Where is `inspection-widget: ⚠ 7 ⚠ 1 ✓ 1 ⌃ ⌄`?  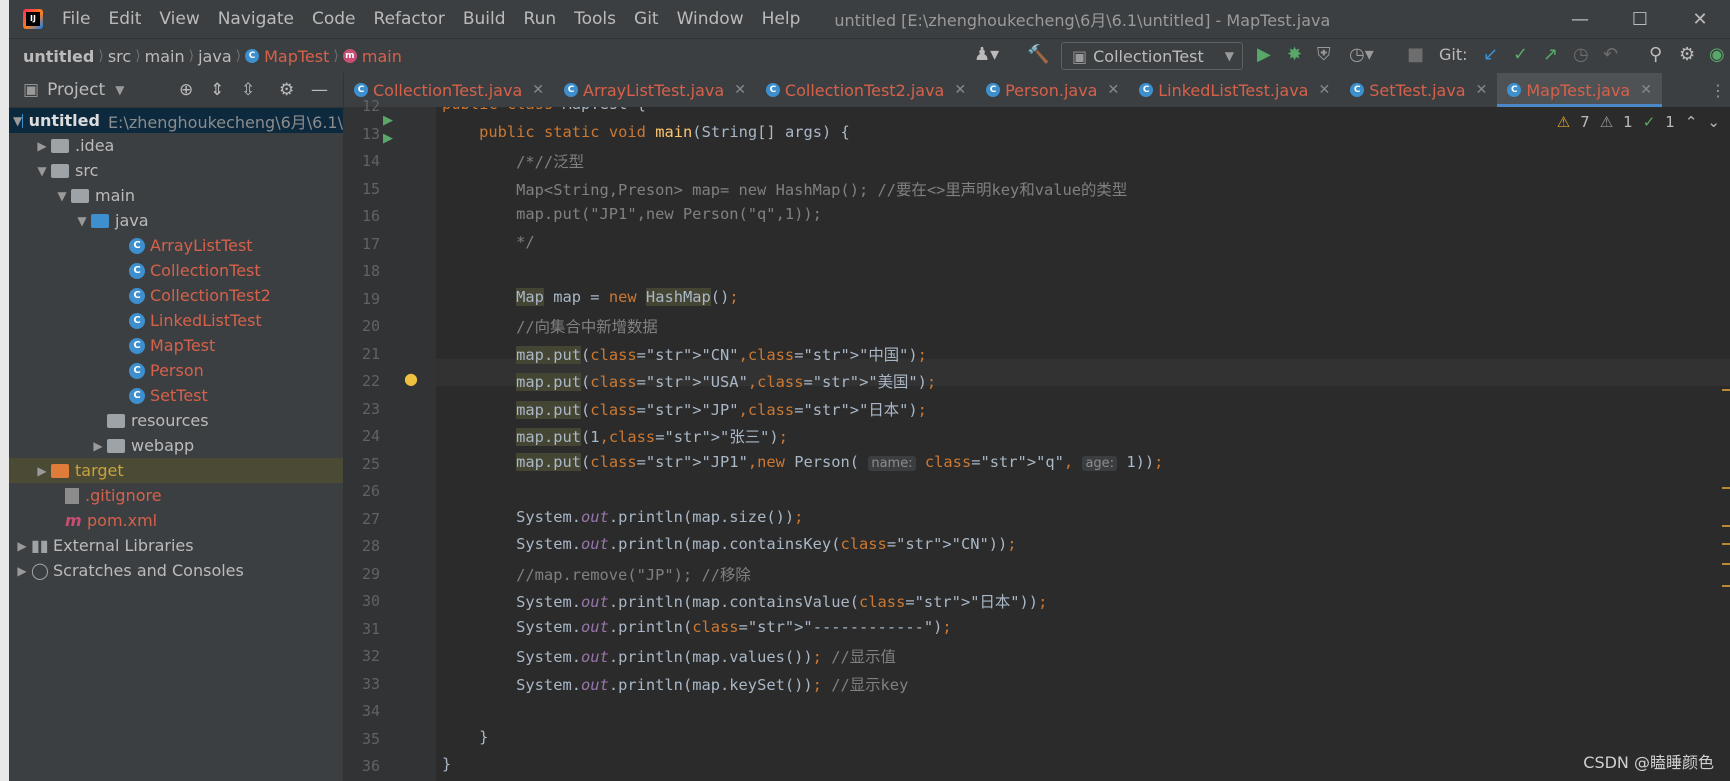 inspection-widget: ⚠ 7 ⚠ 1 ✓ 1 ⌃ ⌄ is located at coordinates (1638, 122).